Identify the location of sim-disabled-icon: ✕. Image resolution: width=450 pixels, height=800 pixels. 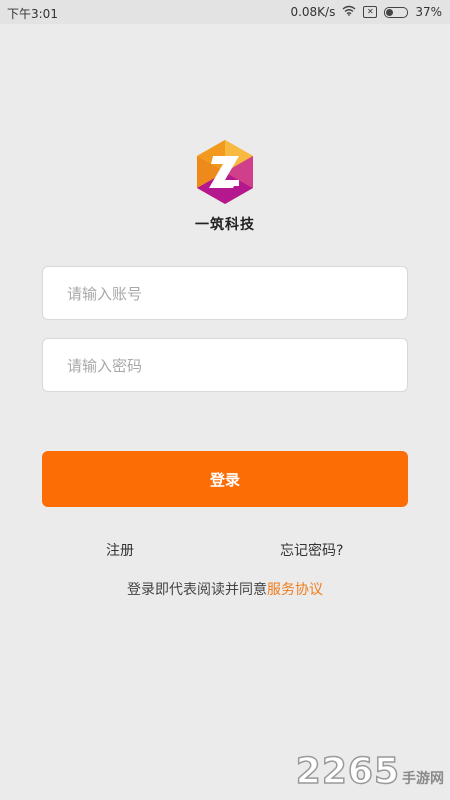
(370, 12).